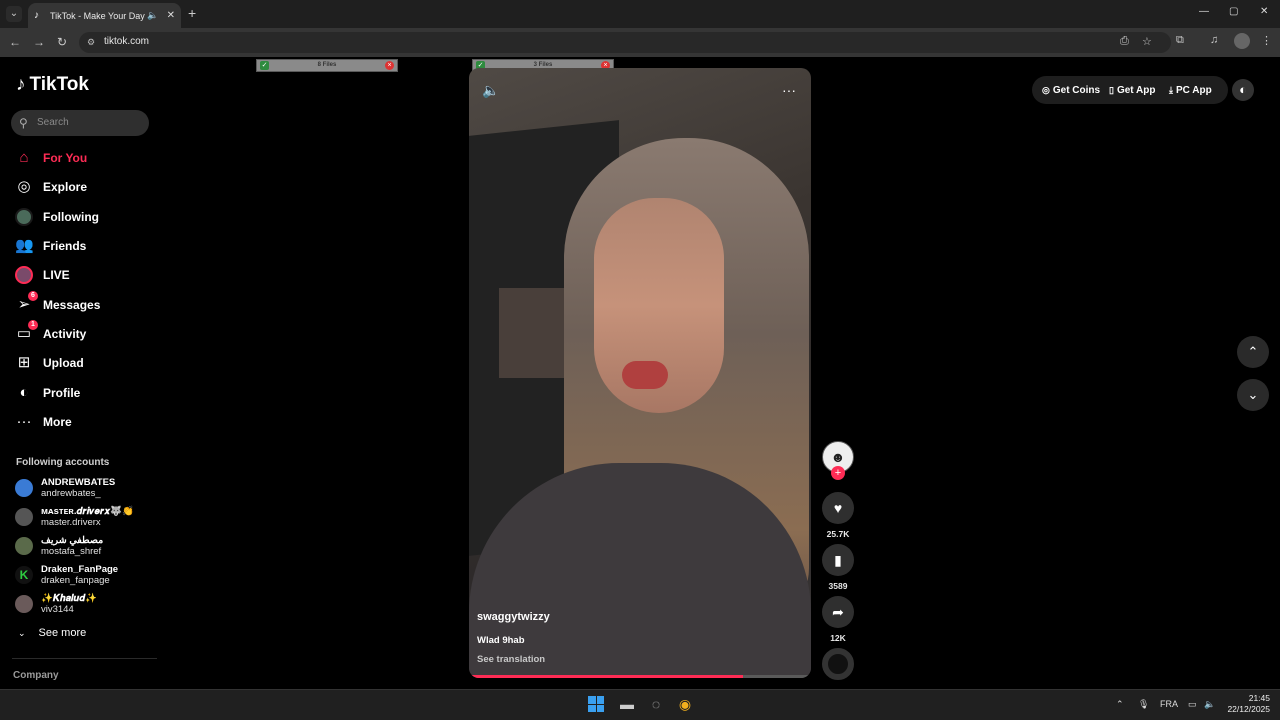  I want to click on bookmark-star-icon: ☆, so click(1147, 41).